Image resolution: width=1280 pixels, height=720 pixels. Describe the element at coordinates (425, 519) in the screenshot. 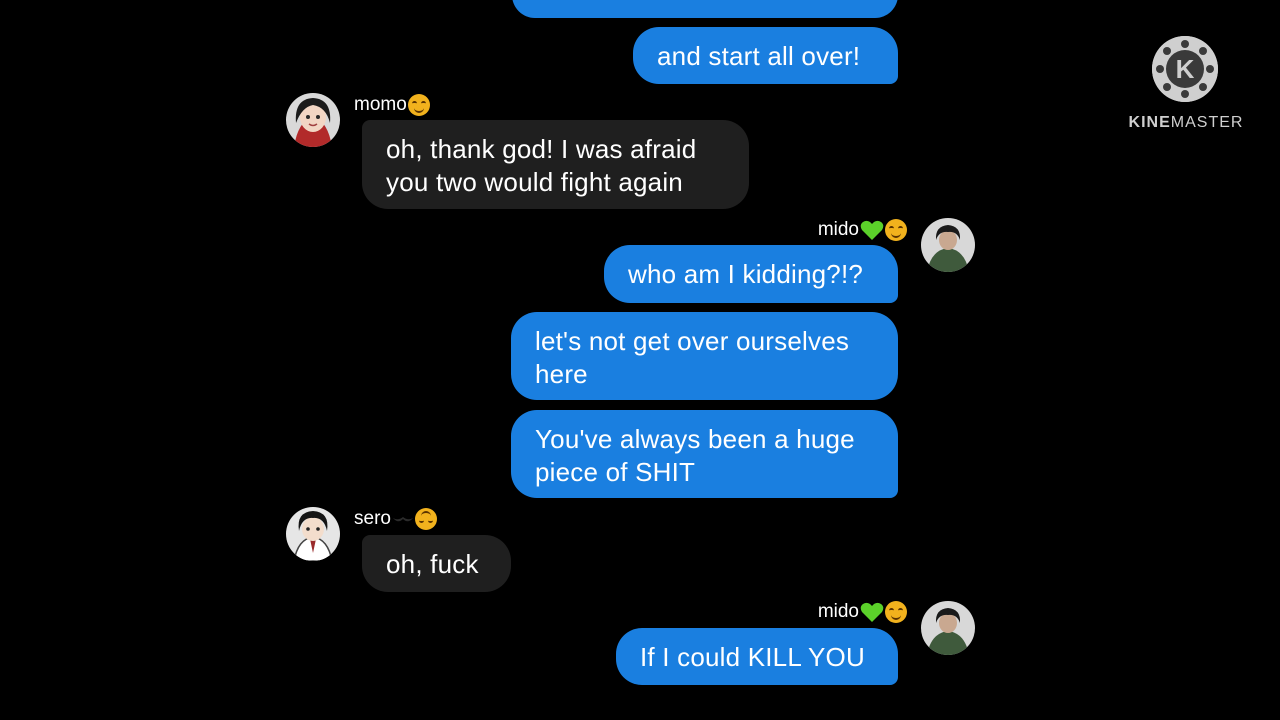

I see `upside-down-face-icon` at that location.